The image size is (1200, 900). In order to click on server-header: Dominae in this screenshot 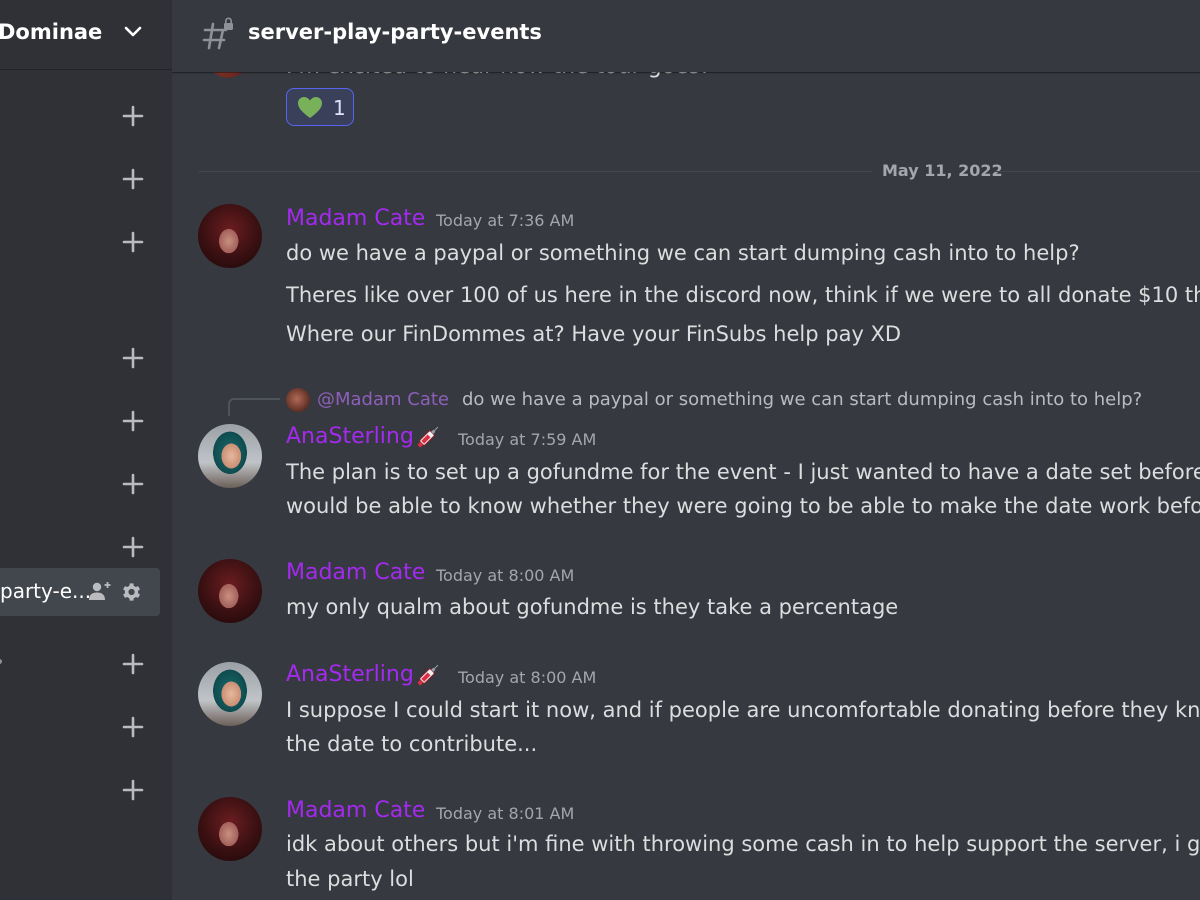, I will do `click(86, 35)`.